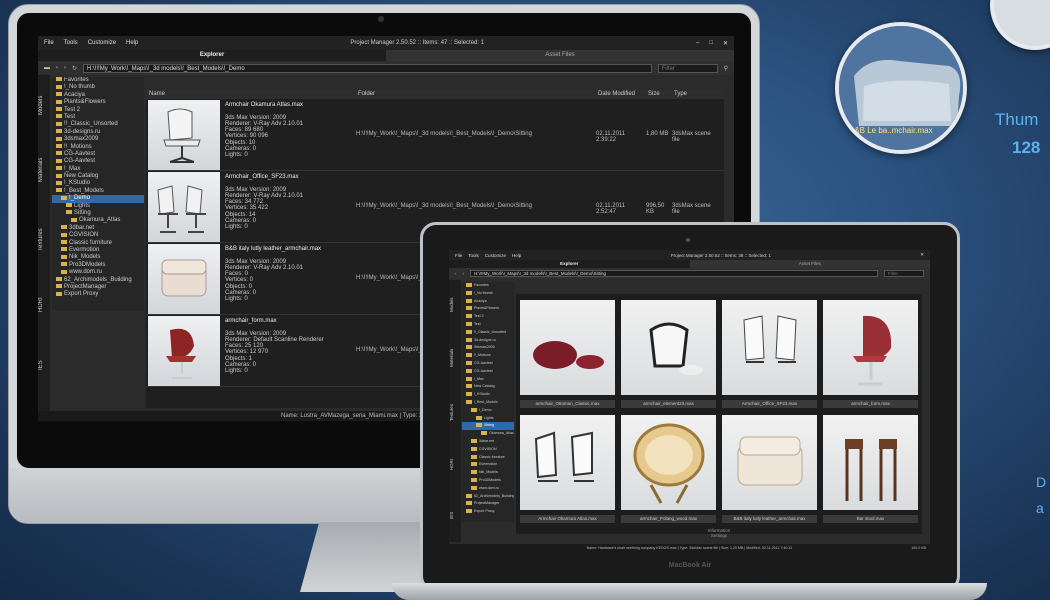 This screenshot has height=600, width=1050. I want to click on thumbnail-card: armchair_Polang_wood.max, so click(668, 471).